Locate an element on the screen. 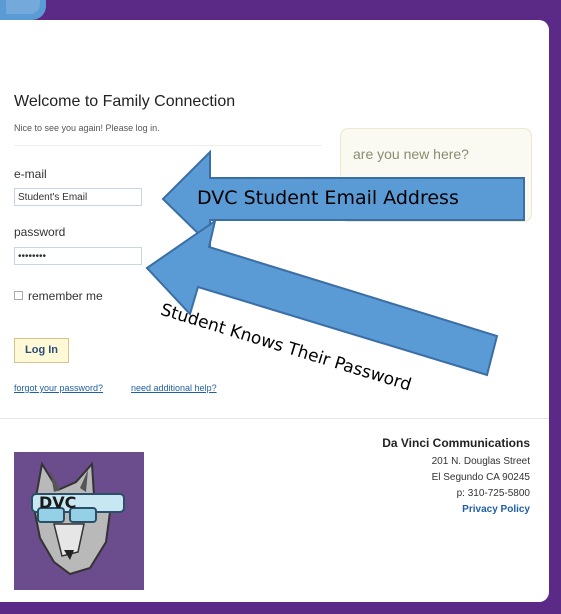 The image size is (561, 614). email-annotation-text: DVC Student Email Address is located at coordinates (328, 198).